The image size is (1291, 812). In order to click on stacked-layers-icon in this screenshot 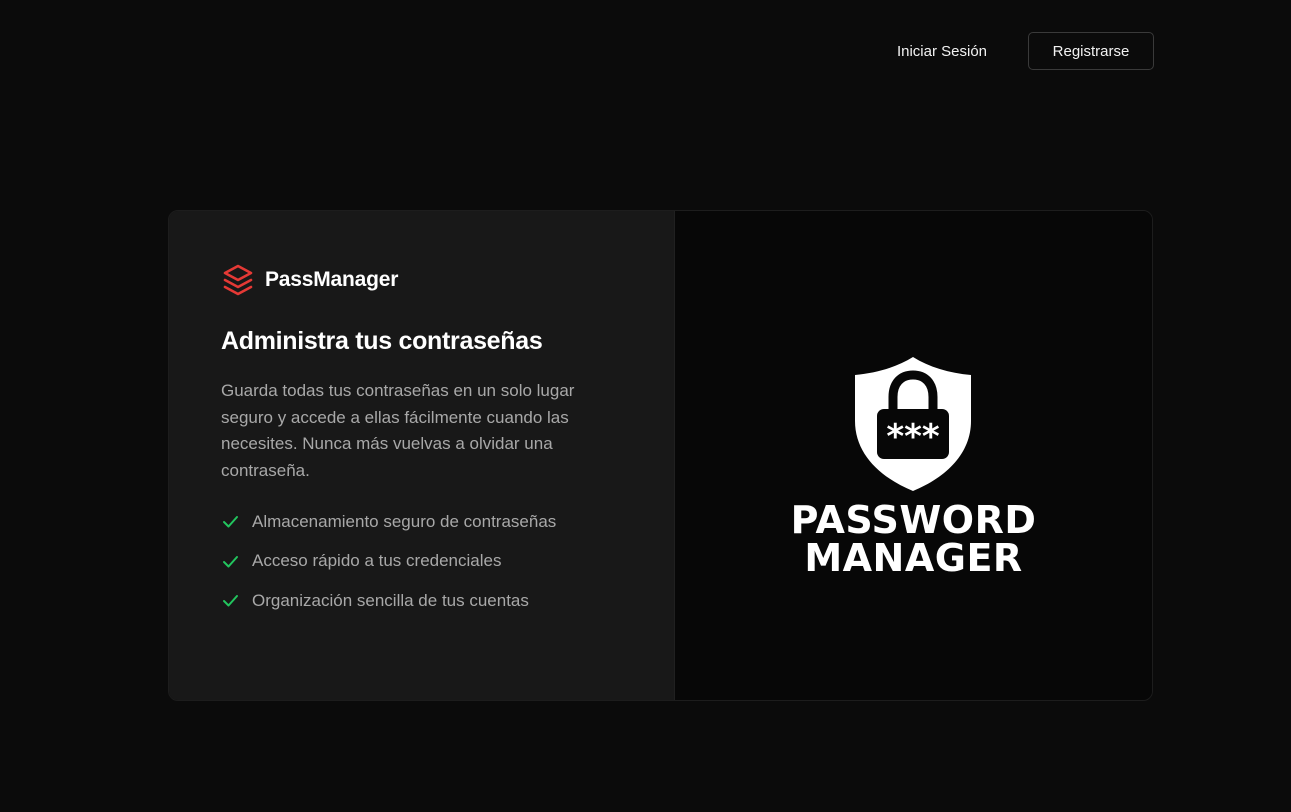, I will do `click(238, 280)`.